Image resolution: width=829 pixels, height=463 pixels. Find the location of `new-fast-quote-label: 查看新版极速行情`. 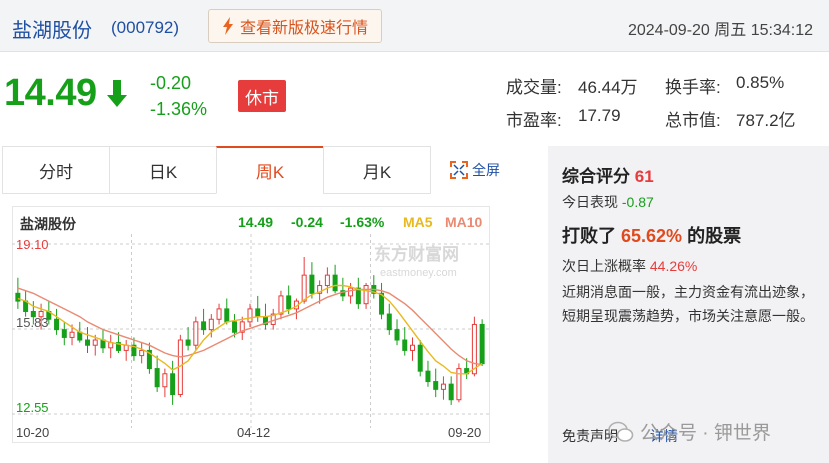

new-fast-quote-label: 查看新版极速行情 is located at coordinates (303, 28).